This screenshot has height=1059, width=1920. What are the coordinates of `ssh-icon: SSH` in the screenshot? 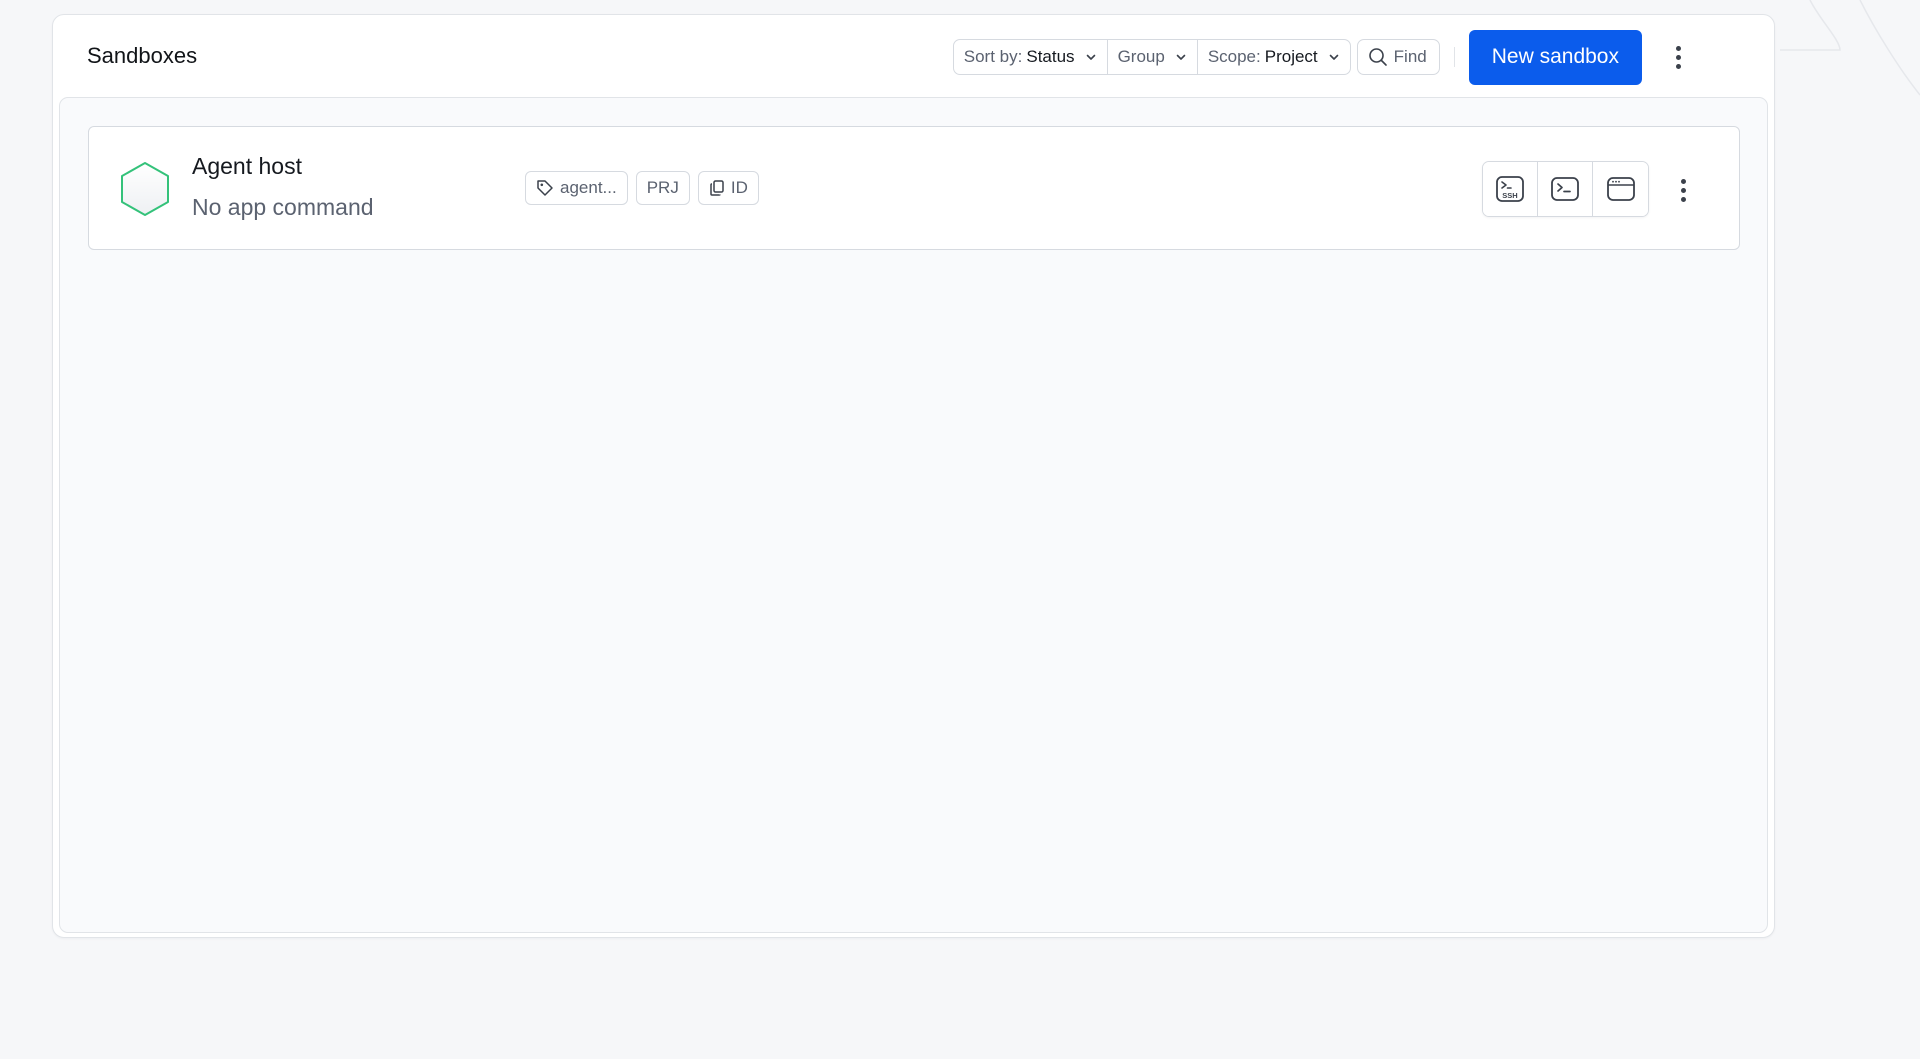 It's located at (1510, 189).